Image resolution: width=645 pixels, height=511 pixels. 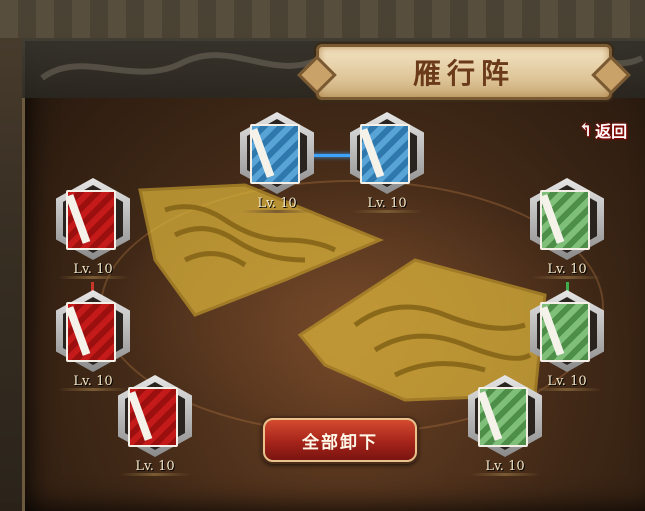 I want to click on slot-red-3: Lv. 10, so click(x=154, y=425).